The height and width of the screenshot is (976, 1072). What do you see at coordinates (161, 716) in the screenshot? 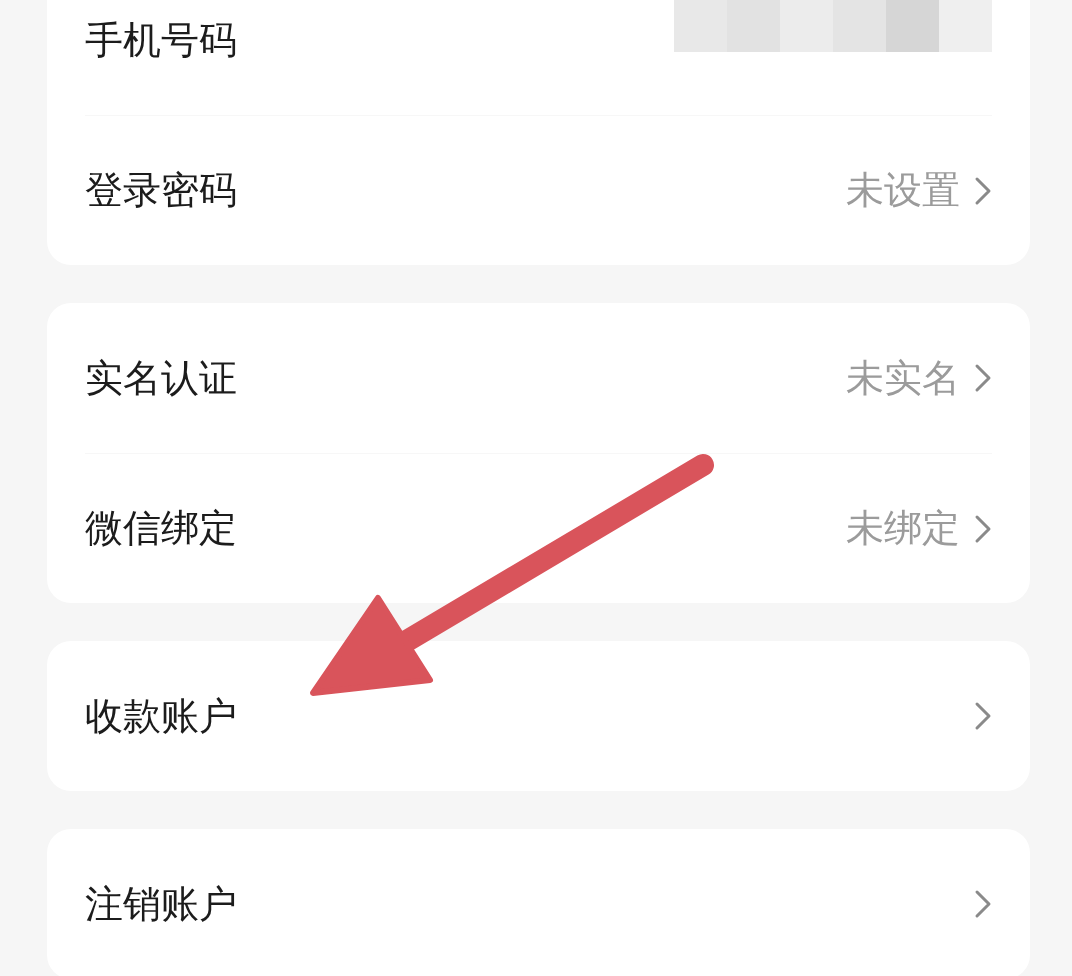
I see `row-label: 收款账户` at bounding box center [161, 716].